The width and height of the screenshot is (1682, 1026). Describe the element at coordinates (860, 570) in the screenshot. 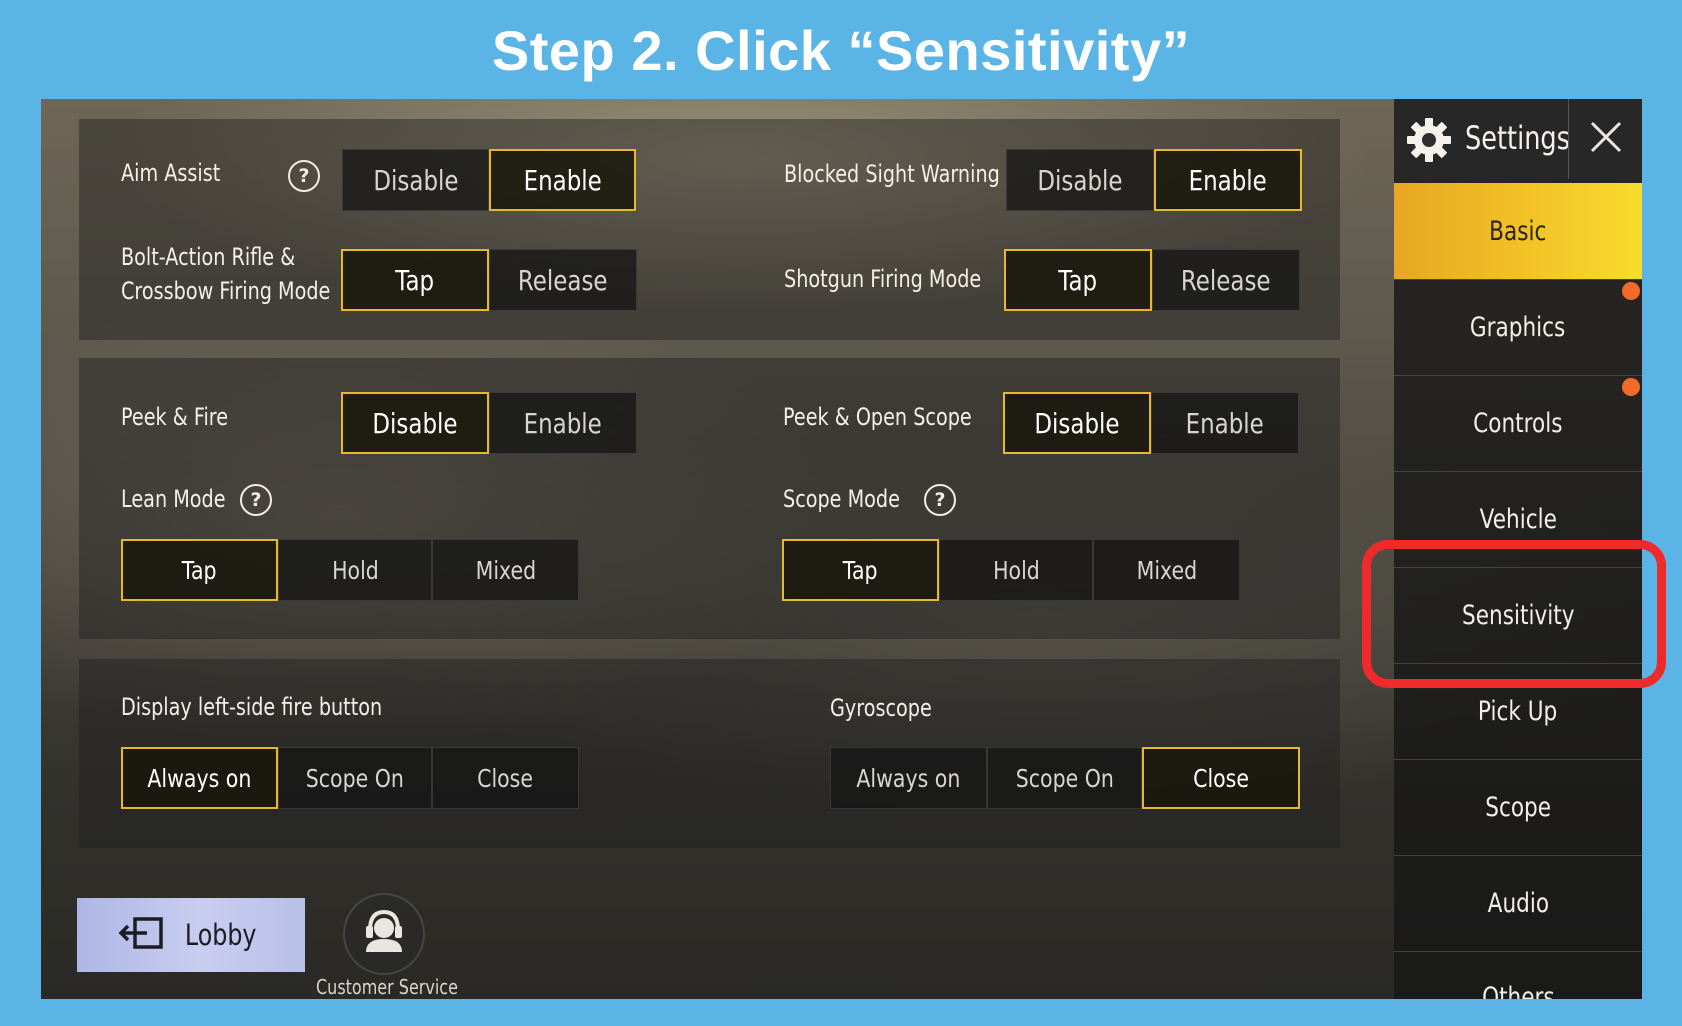

I see `scope-mode-tap-button: Tap` at that location.